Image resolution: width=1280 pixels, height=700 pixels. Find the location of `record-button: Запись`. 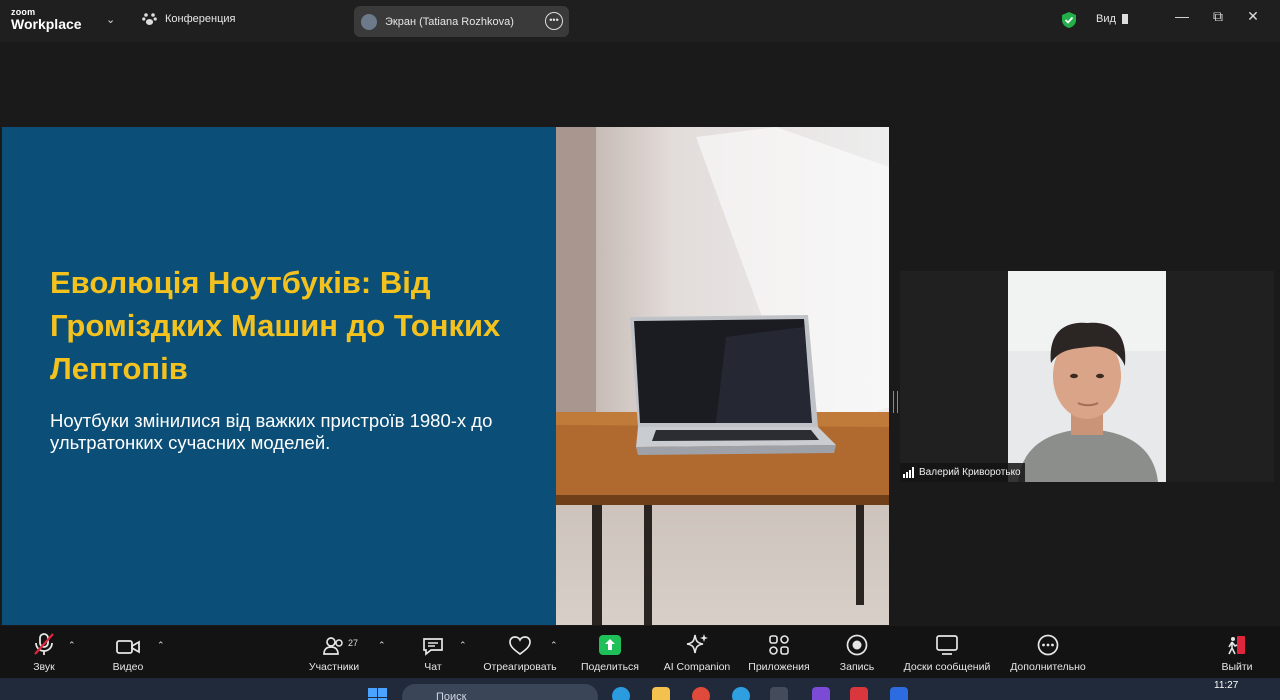

record-button: Запись is located at coordinates (857, 652).